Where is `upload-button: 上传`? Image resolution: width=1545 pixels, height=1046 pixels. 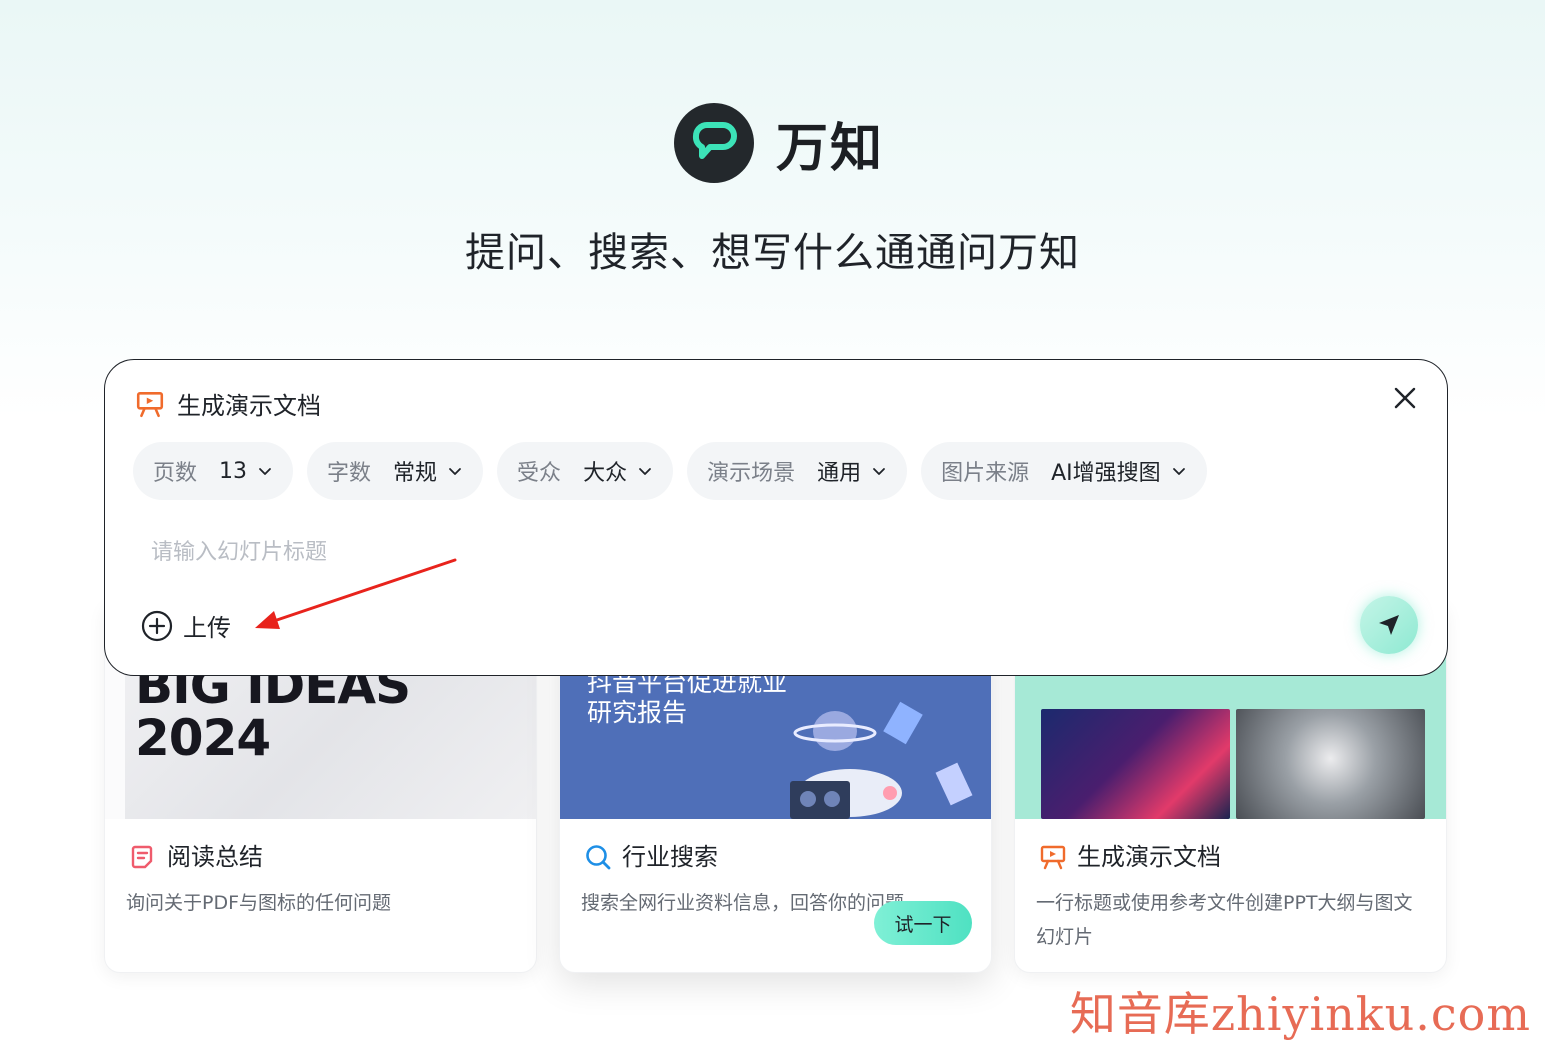
upload-button: 上传 is located at coordinates (186, 625).